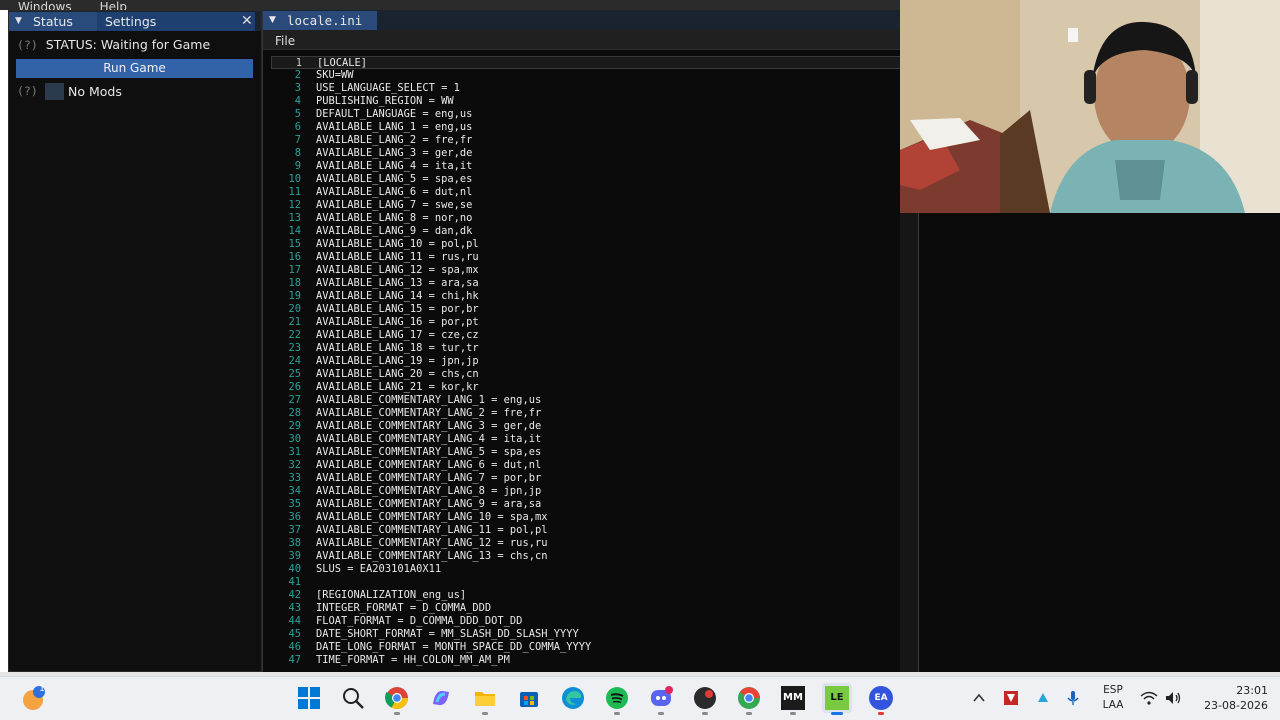  I want to click on code-line: 47 TIME_FORMAT = HH_COLON_MM_AM_PM, so click(586, 660).